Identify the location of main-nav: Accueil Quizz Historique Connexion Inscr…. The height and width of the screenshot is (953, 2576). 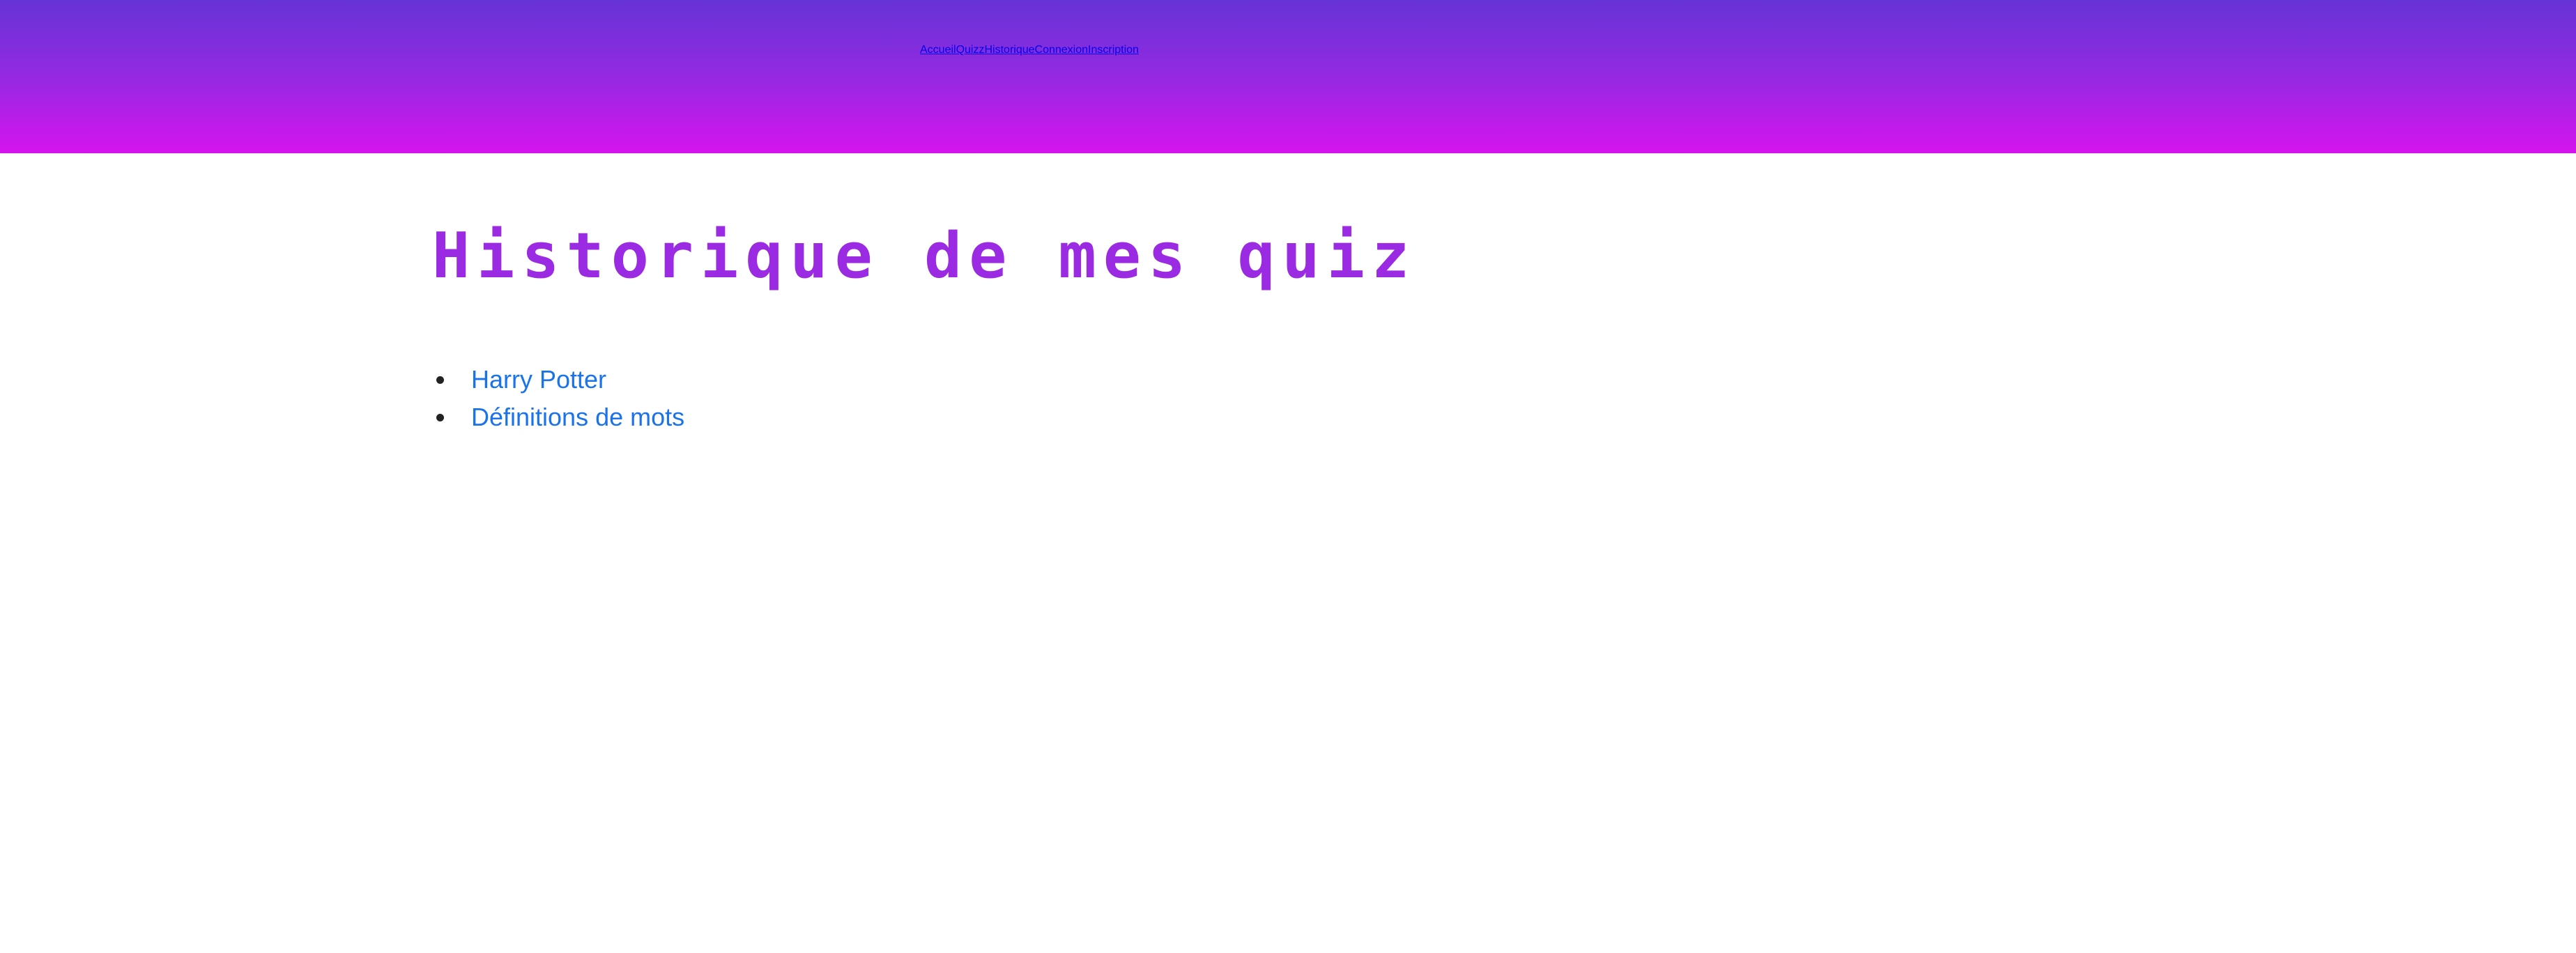
(1029, 50).